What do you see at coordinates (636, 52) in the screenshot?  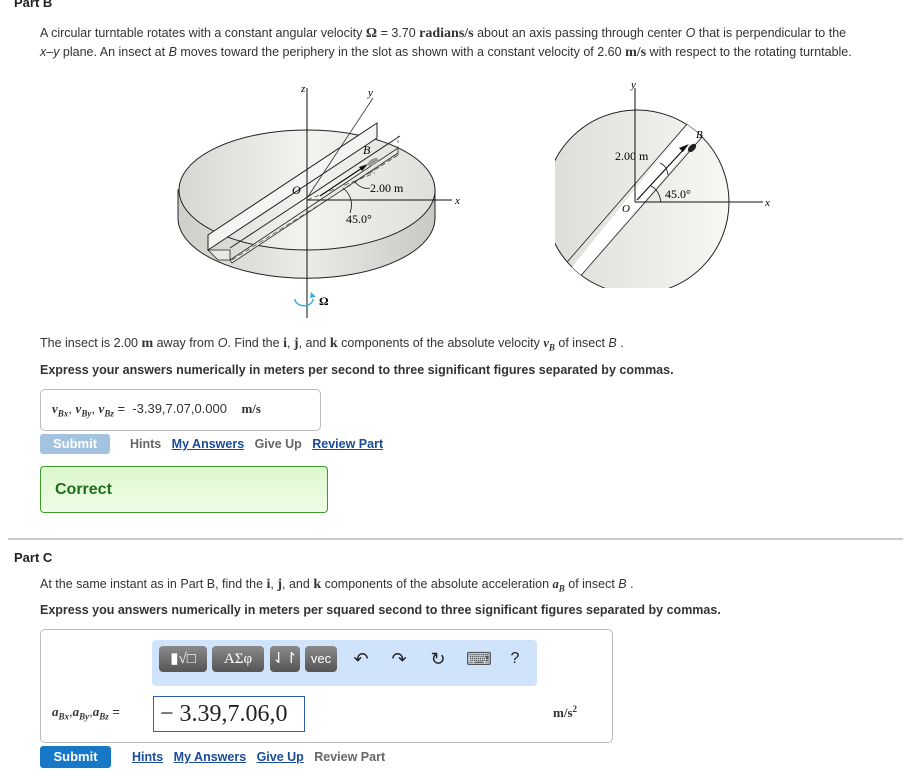 I see `unit: m/s` at bounding box center [636, 52].